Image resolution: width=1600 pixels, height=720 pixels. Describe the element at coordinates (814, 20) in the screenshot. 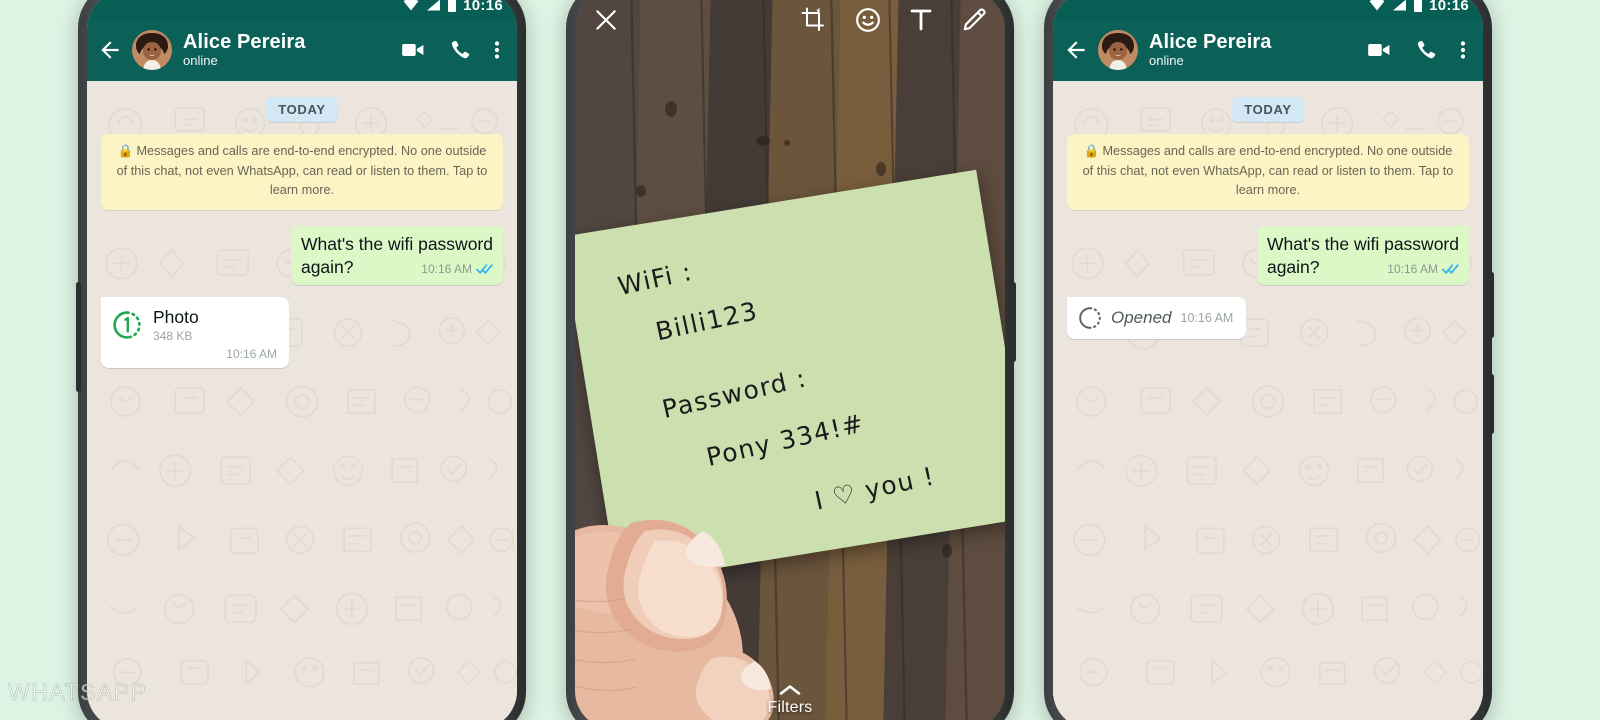

I see `crop-rotate-icon` at that location.